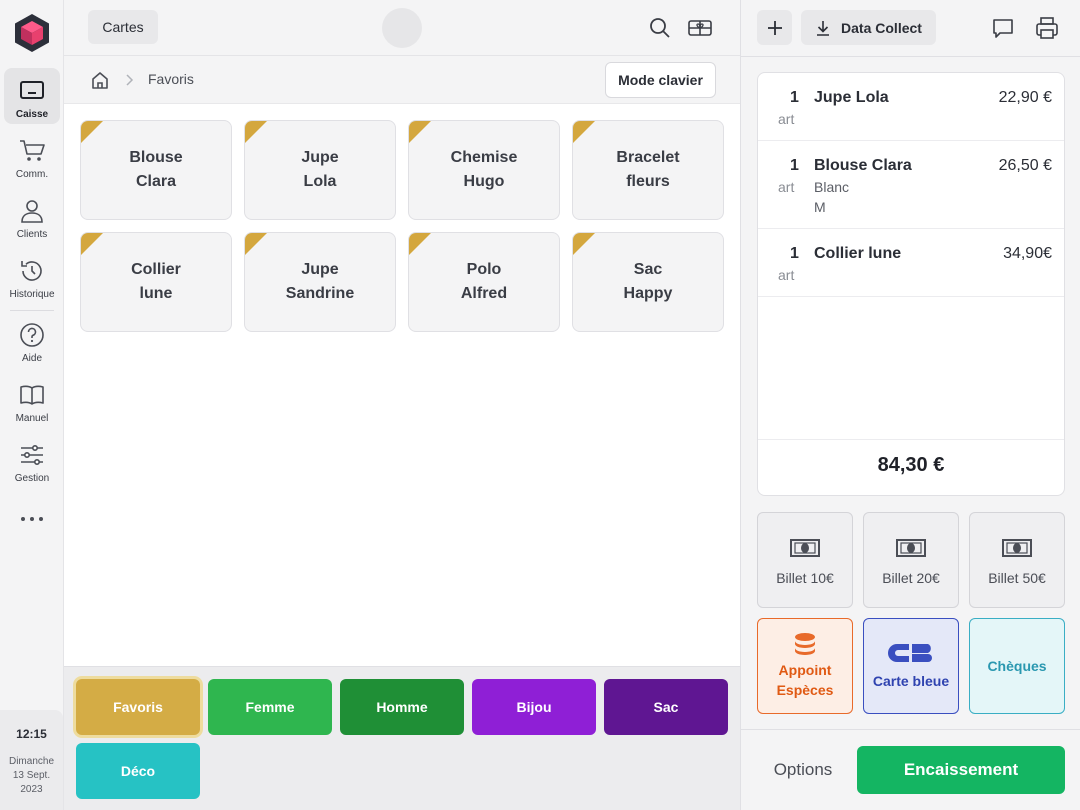  What do you see at coordinates (660, 80) in the screenshot?
I see `keyboard-mode-button: Mode clavier` at bounding box center [660, 80].